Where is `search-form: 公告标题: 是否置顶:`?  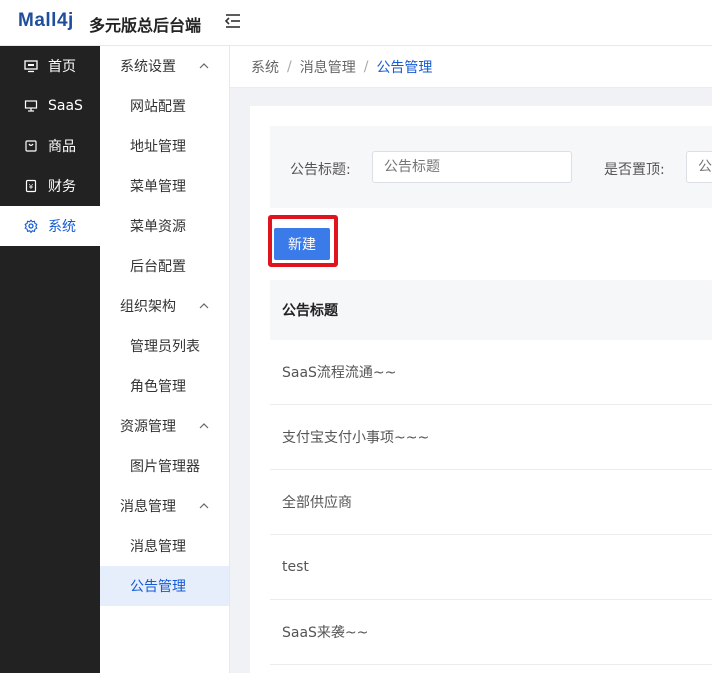
search-form: 公告标题: 是否置顶: is located at coordinates (491, 167).